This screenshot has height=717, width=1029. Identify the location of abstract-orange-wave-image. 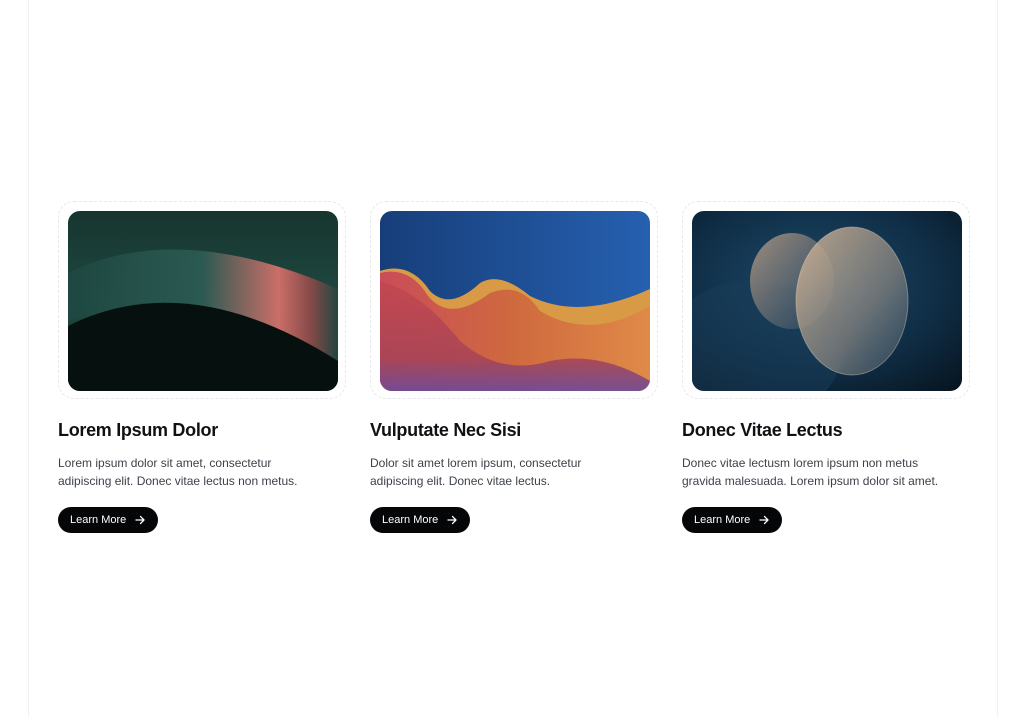
(515, 301).